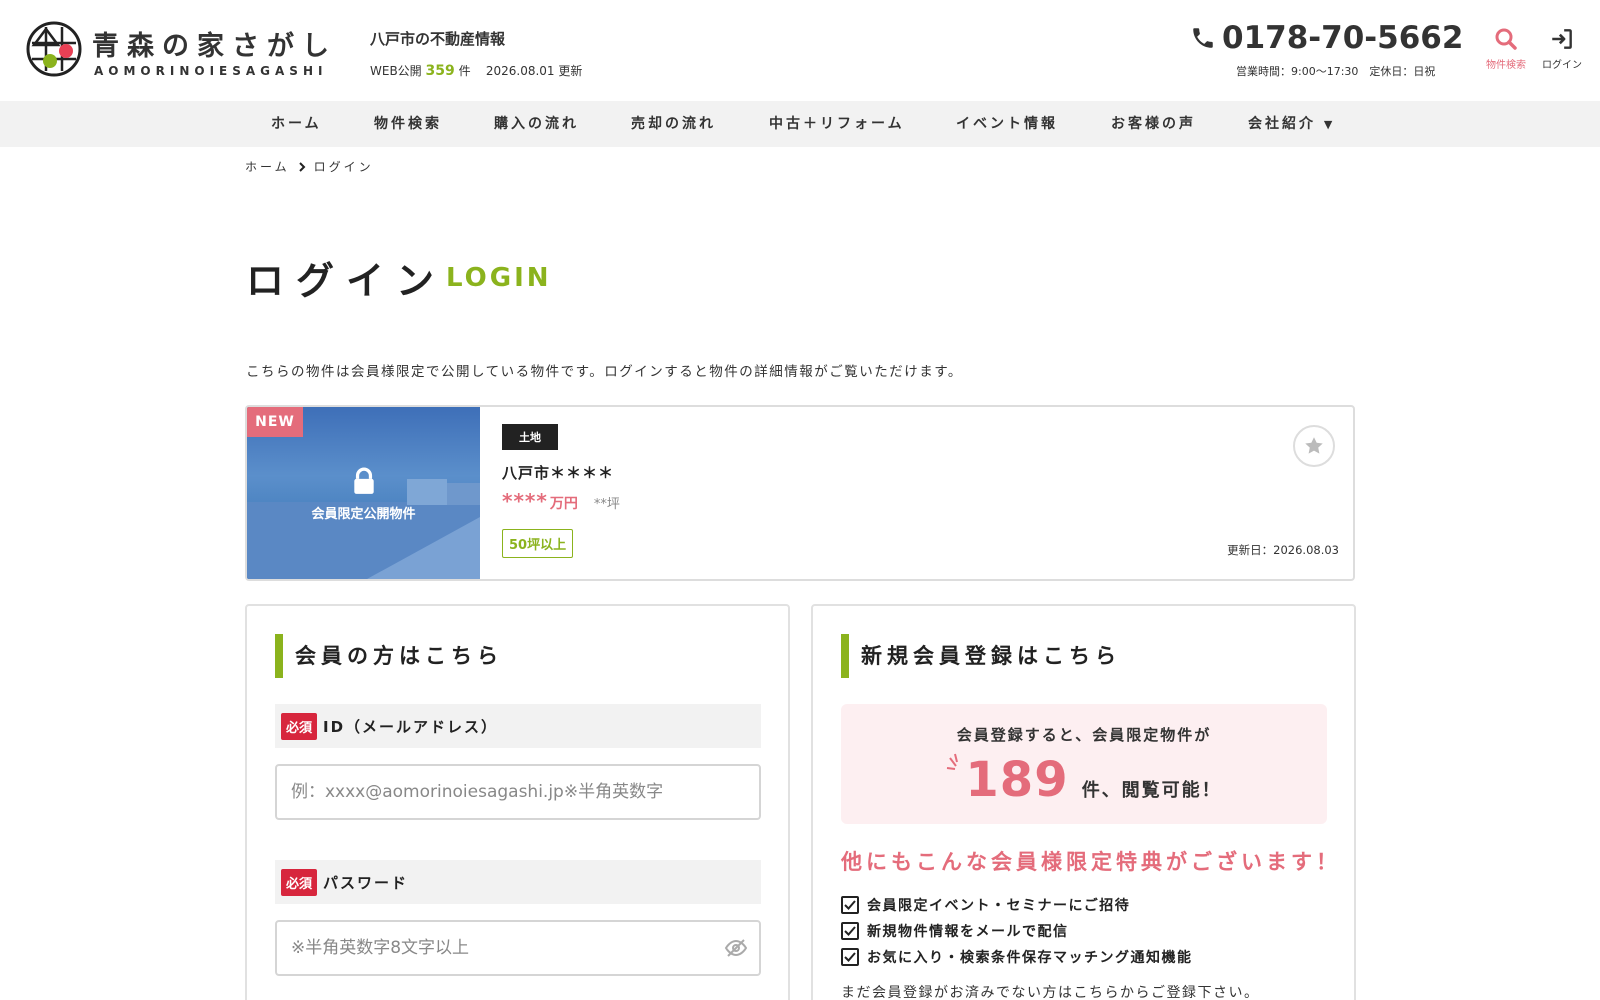  What do you see at coordinates (525, 501) in the screenshot?
I see `price-value: ****` at bounding box center [525, 501].